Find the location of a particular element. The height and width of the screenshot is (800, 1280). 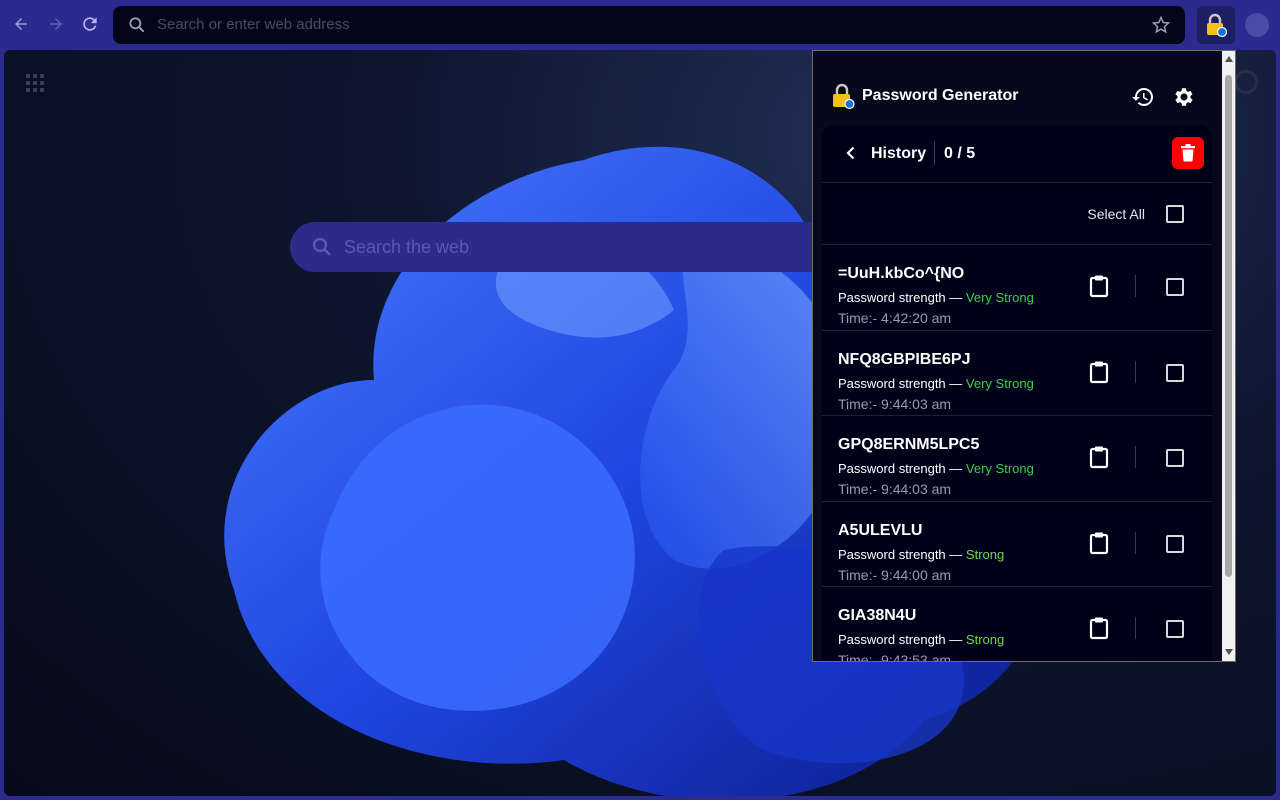

web-search-box: Search the web is located at coordinates (570, 247).